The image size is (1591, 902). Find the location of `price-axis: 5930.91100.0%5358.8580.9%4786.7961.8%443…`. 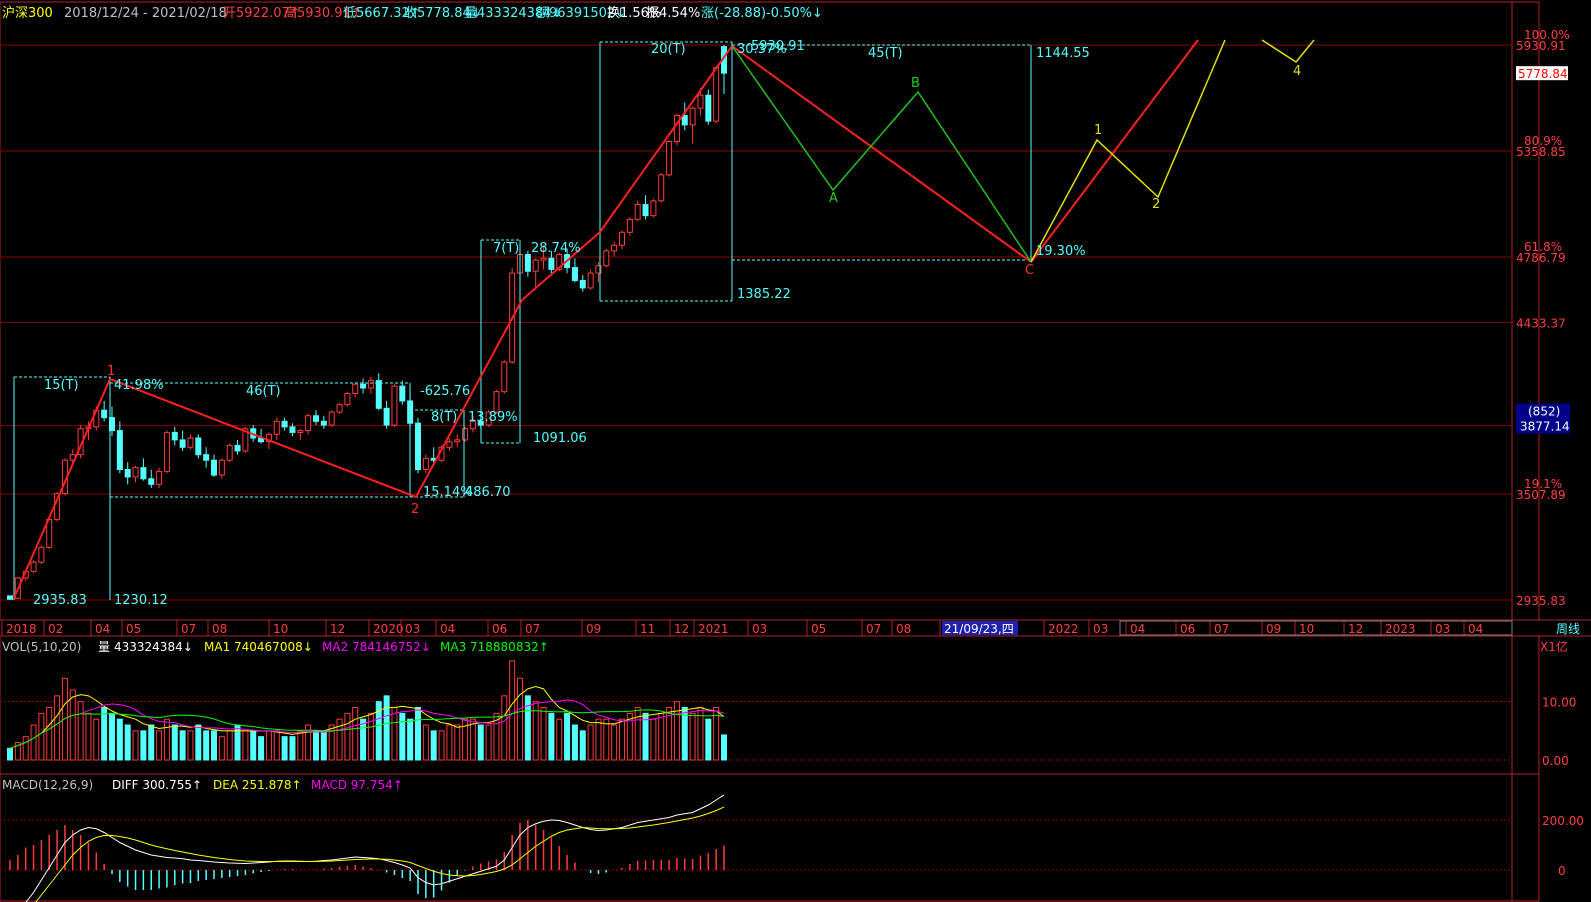

price-axis: 5930.91100.0%5358.8580.9%4786.7961.8%443… is located at coordinates (1543, 318).